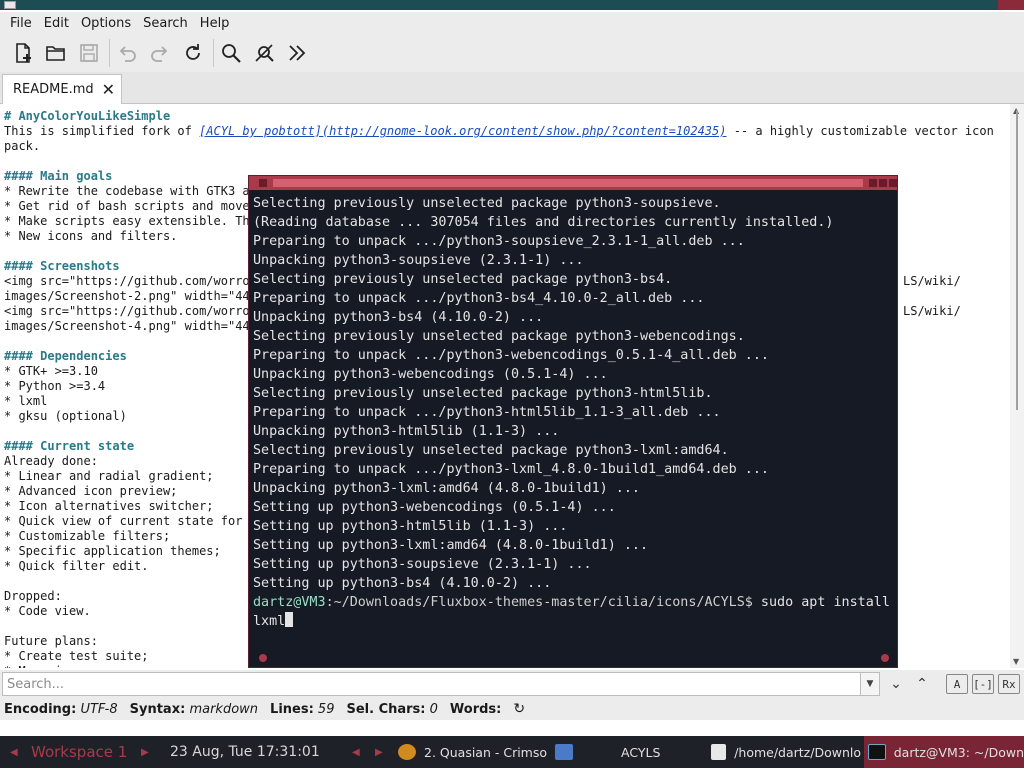 This screenshot has height=768, width=1024. Describe the element at coordinates (79, 752) in the screenshot. I see `workspace-name: Workspace 1` at that location.